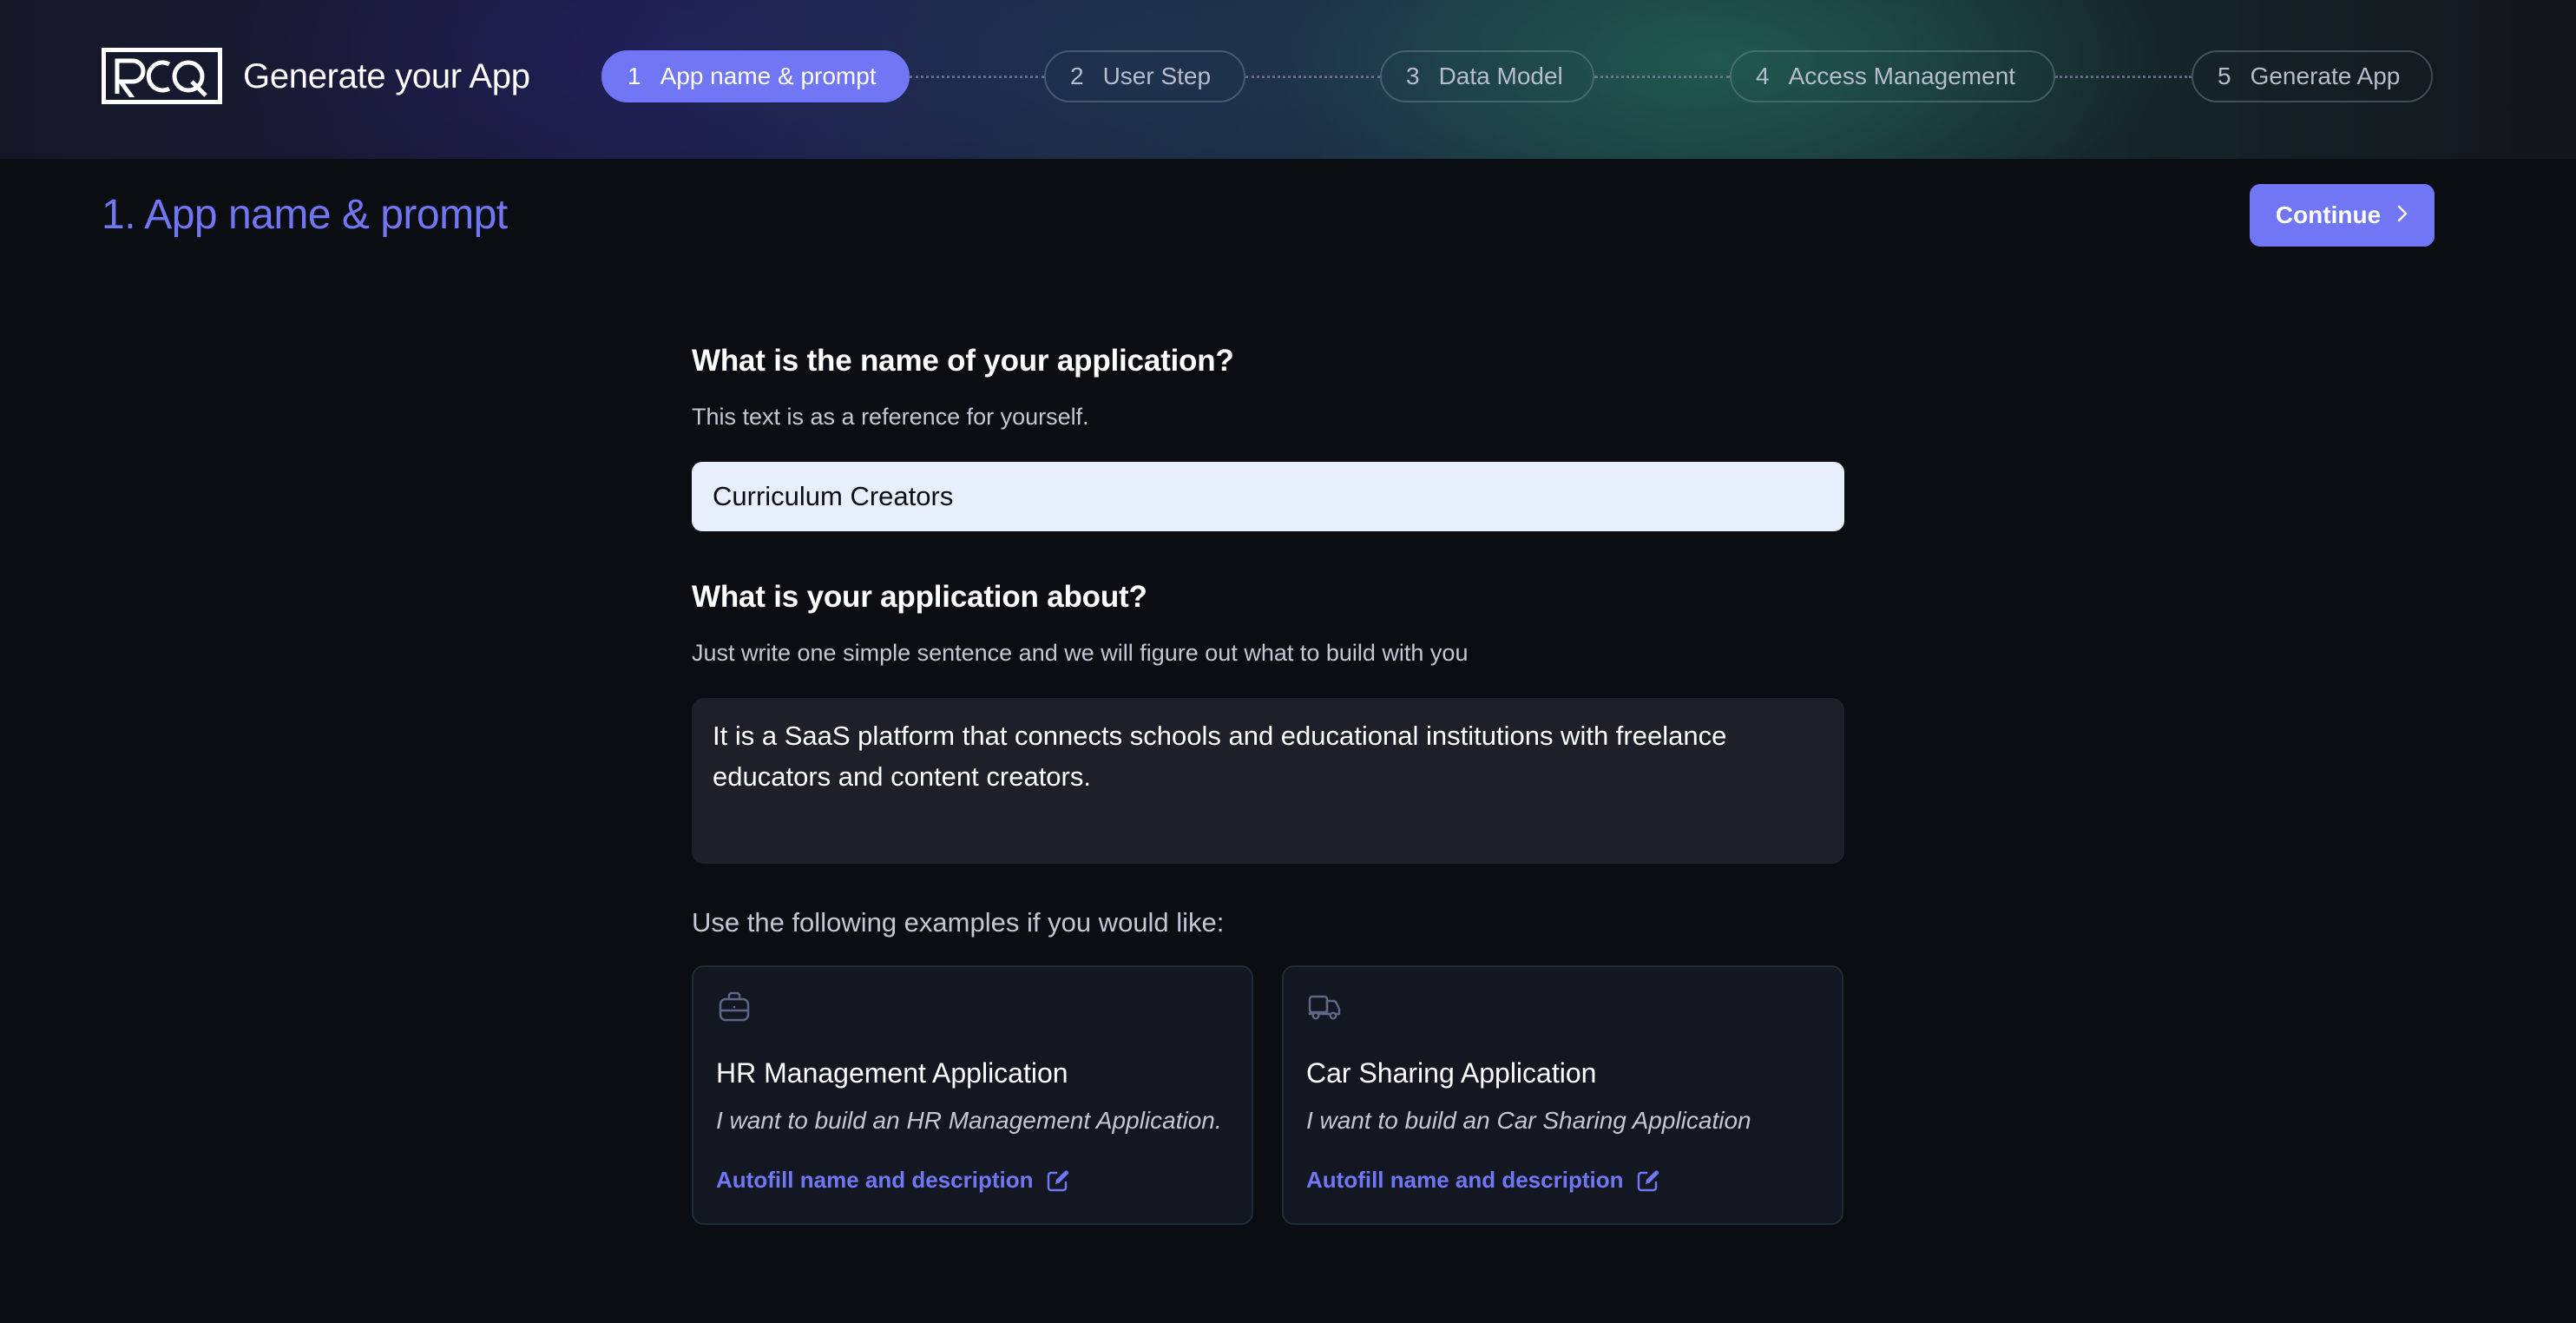  What do you see at coordinates (1451, 1073) in the screenshot?
I see `example-title: Car Sharing Application` at bounding box center [1451, 1073].